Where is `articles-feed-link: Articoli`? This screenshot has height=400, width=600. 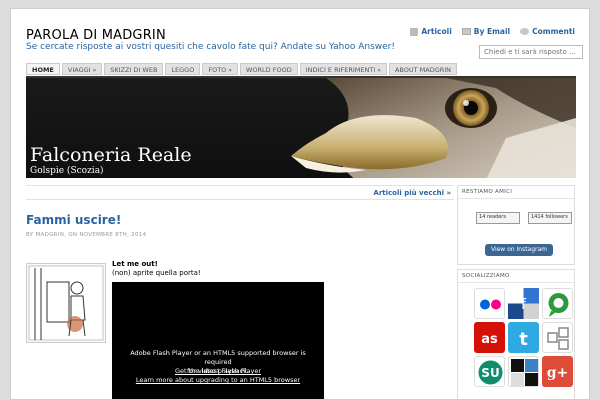
articles-feed-link: Articoli is located at coordinates (431, 31).